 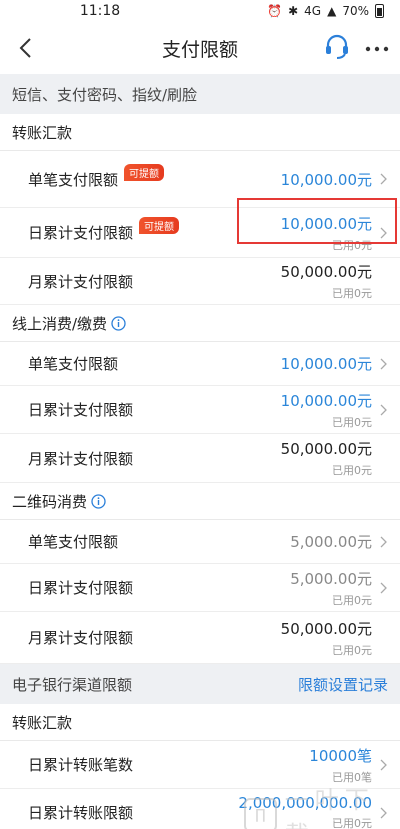 I want to click on group-header-ebank-transfer: 转账汇款, so click(x=200, y=722).